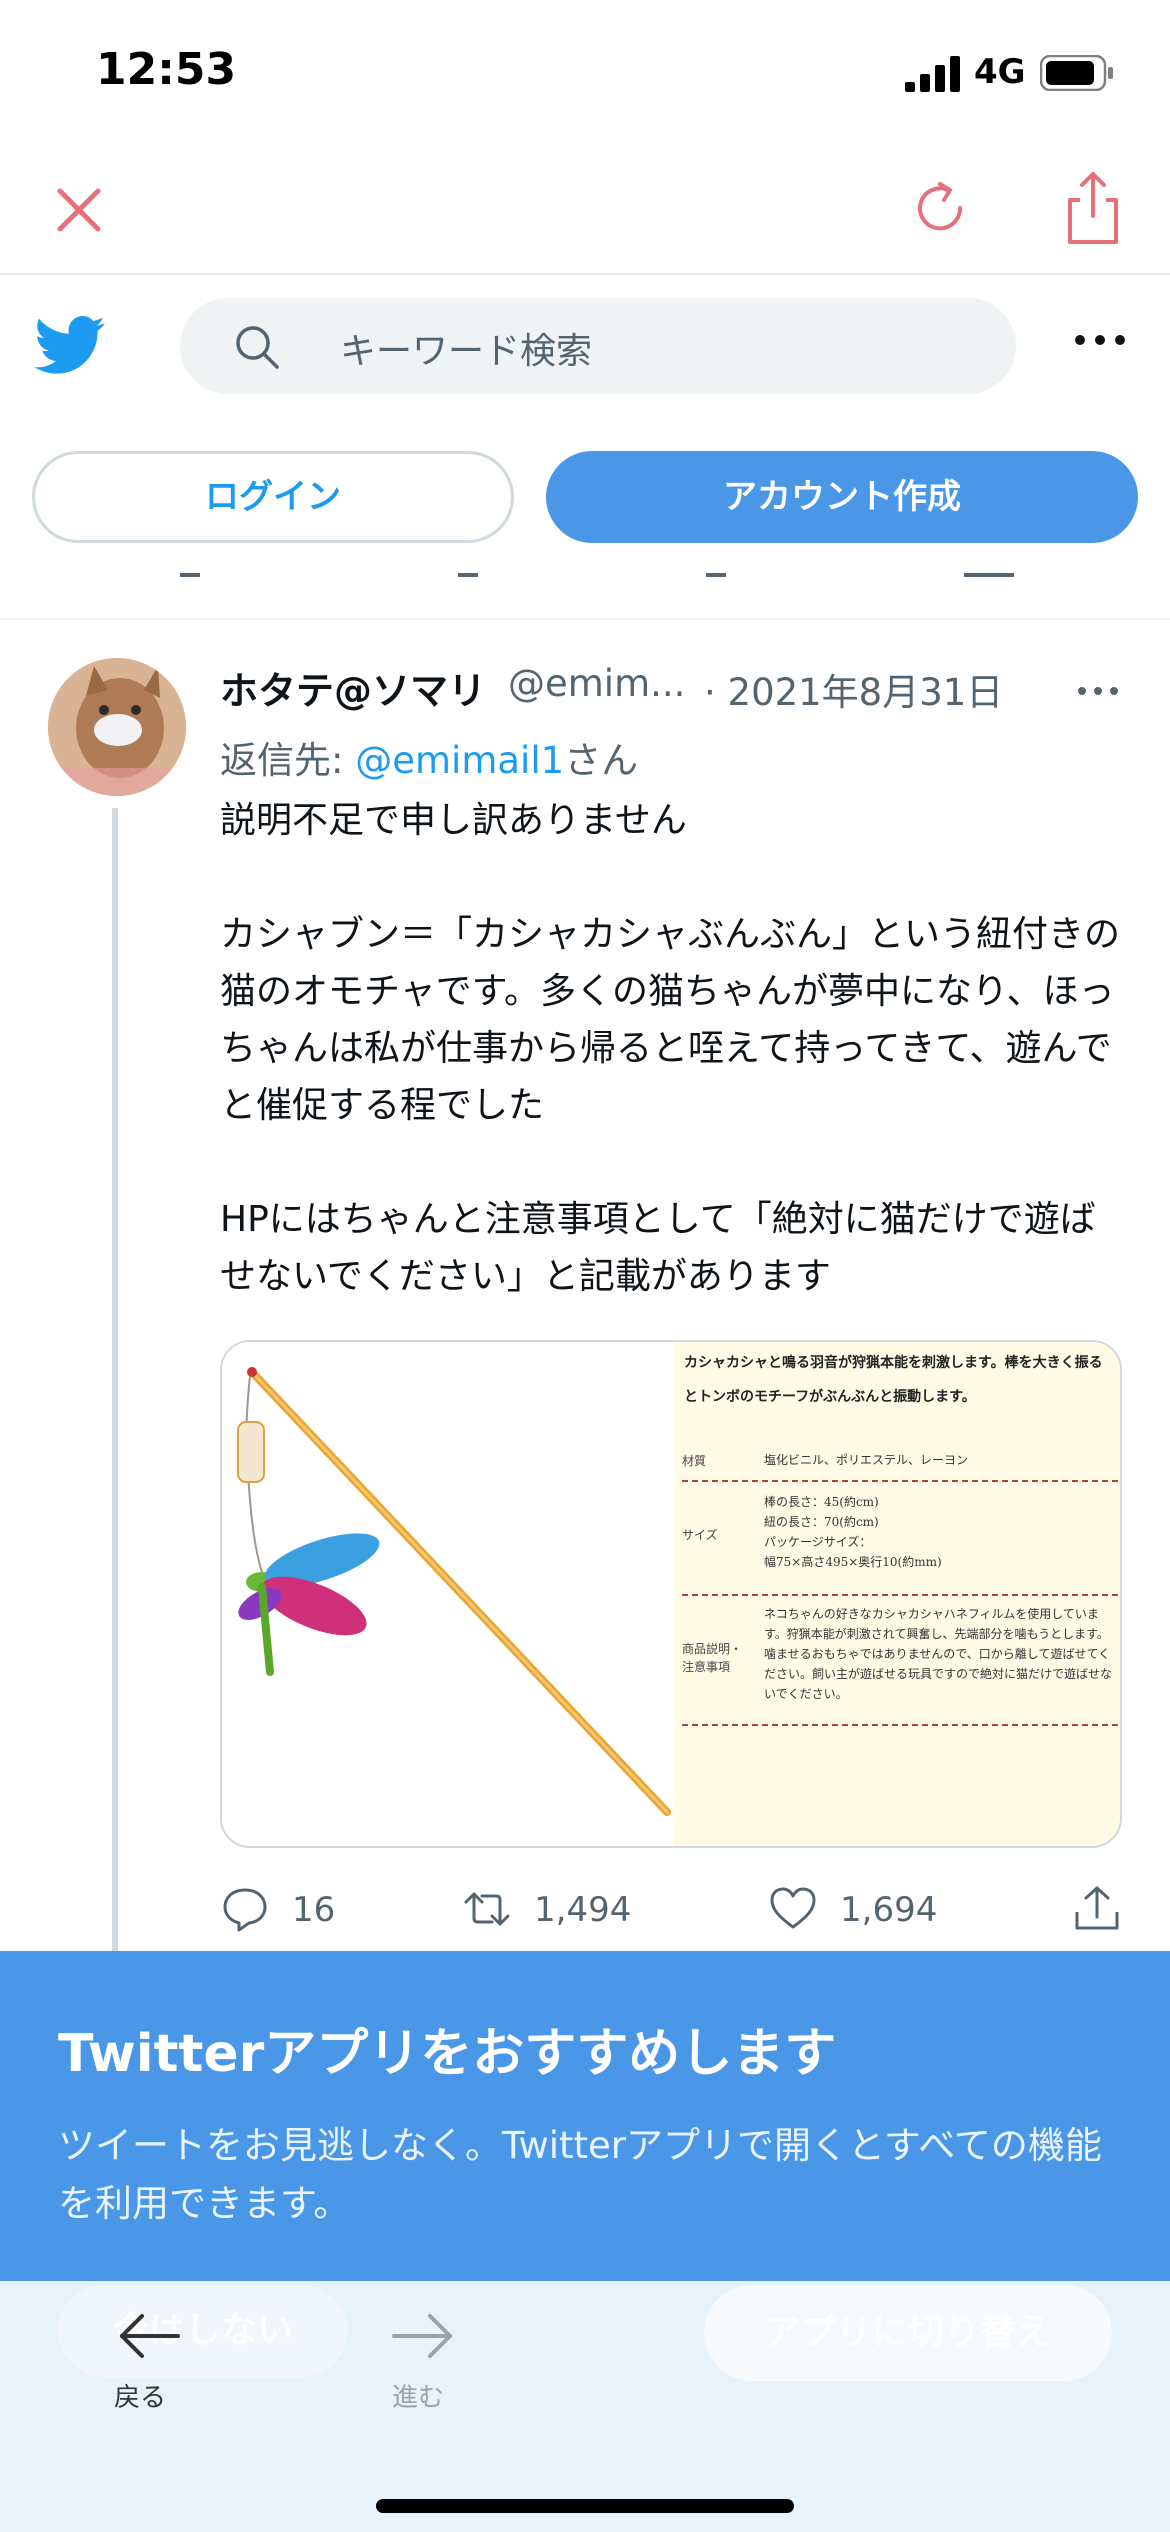  What do you see at coordinates (932, 74) in the screenshot?
I see `signal-icon` at bounding box center [932, 74].